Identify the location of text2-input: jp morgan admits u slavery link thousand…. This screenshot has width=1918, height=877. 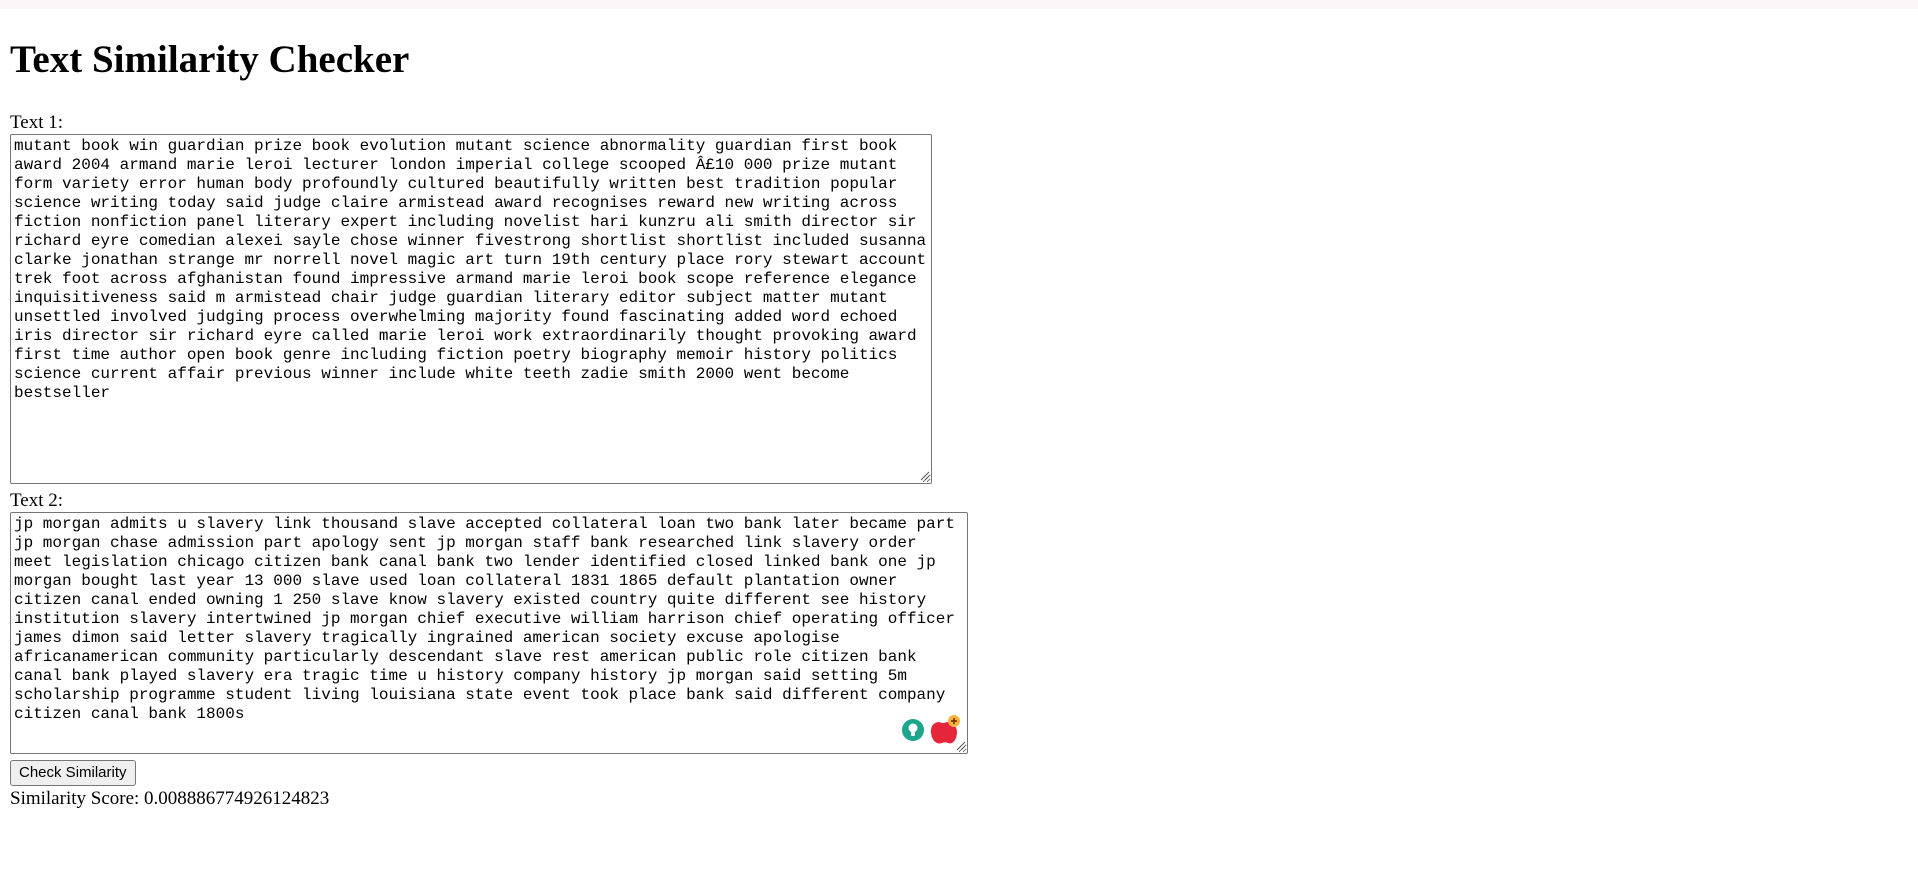
(489, 633).